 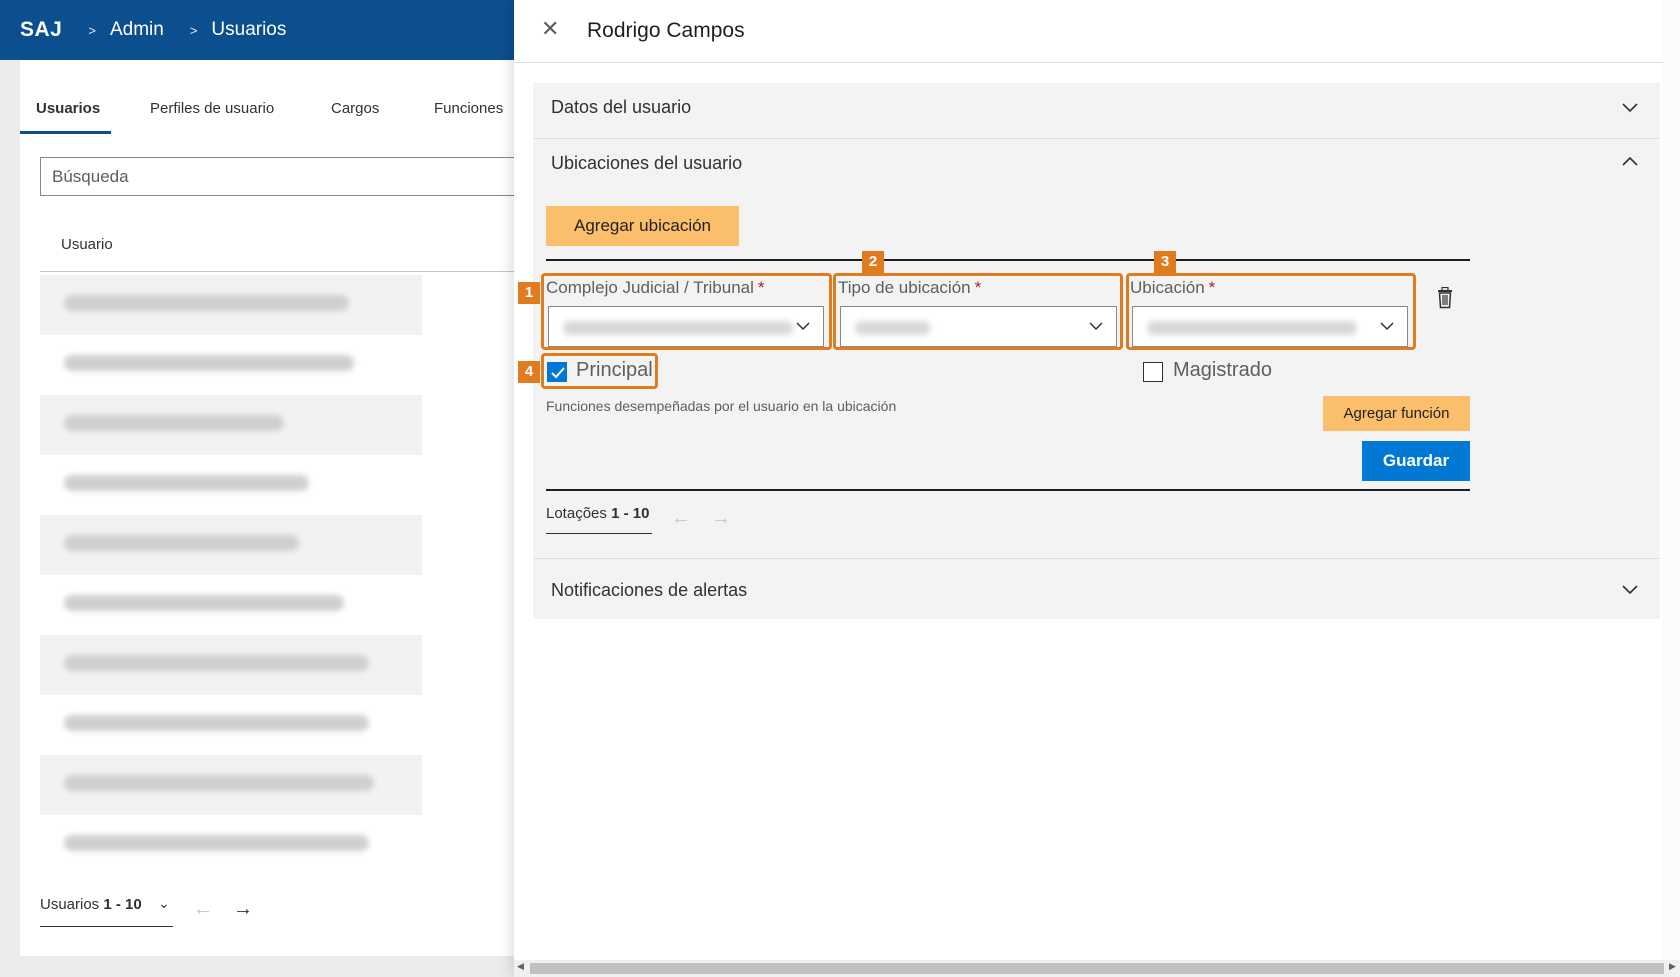 I want to click on active-tab-indicator, so click(x=65, y=132).